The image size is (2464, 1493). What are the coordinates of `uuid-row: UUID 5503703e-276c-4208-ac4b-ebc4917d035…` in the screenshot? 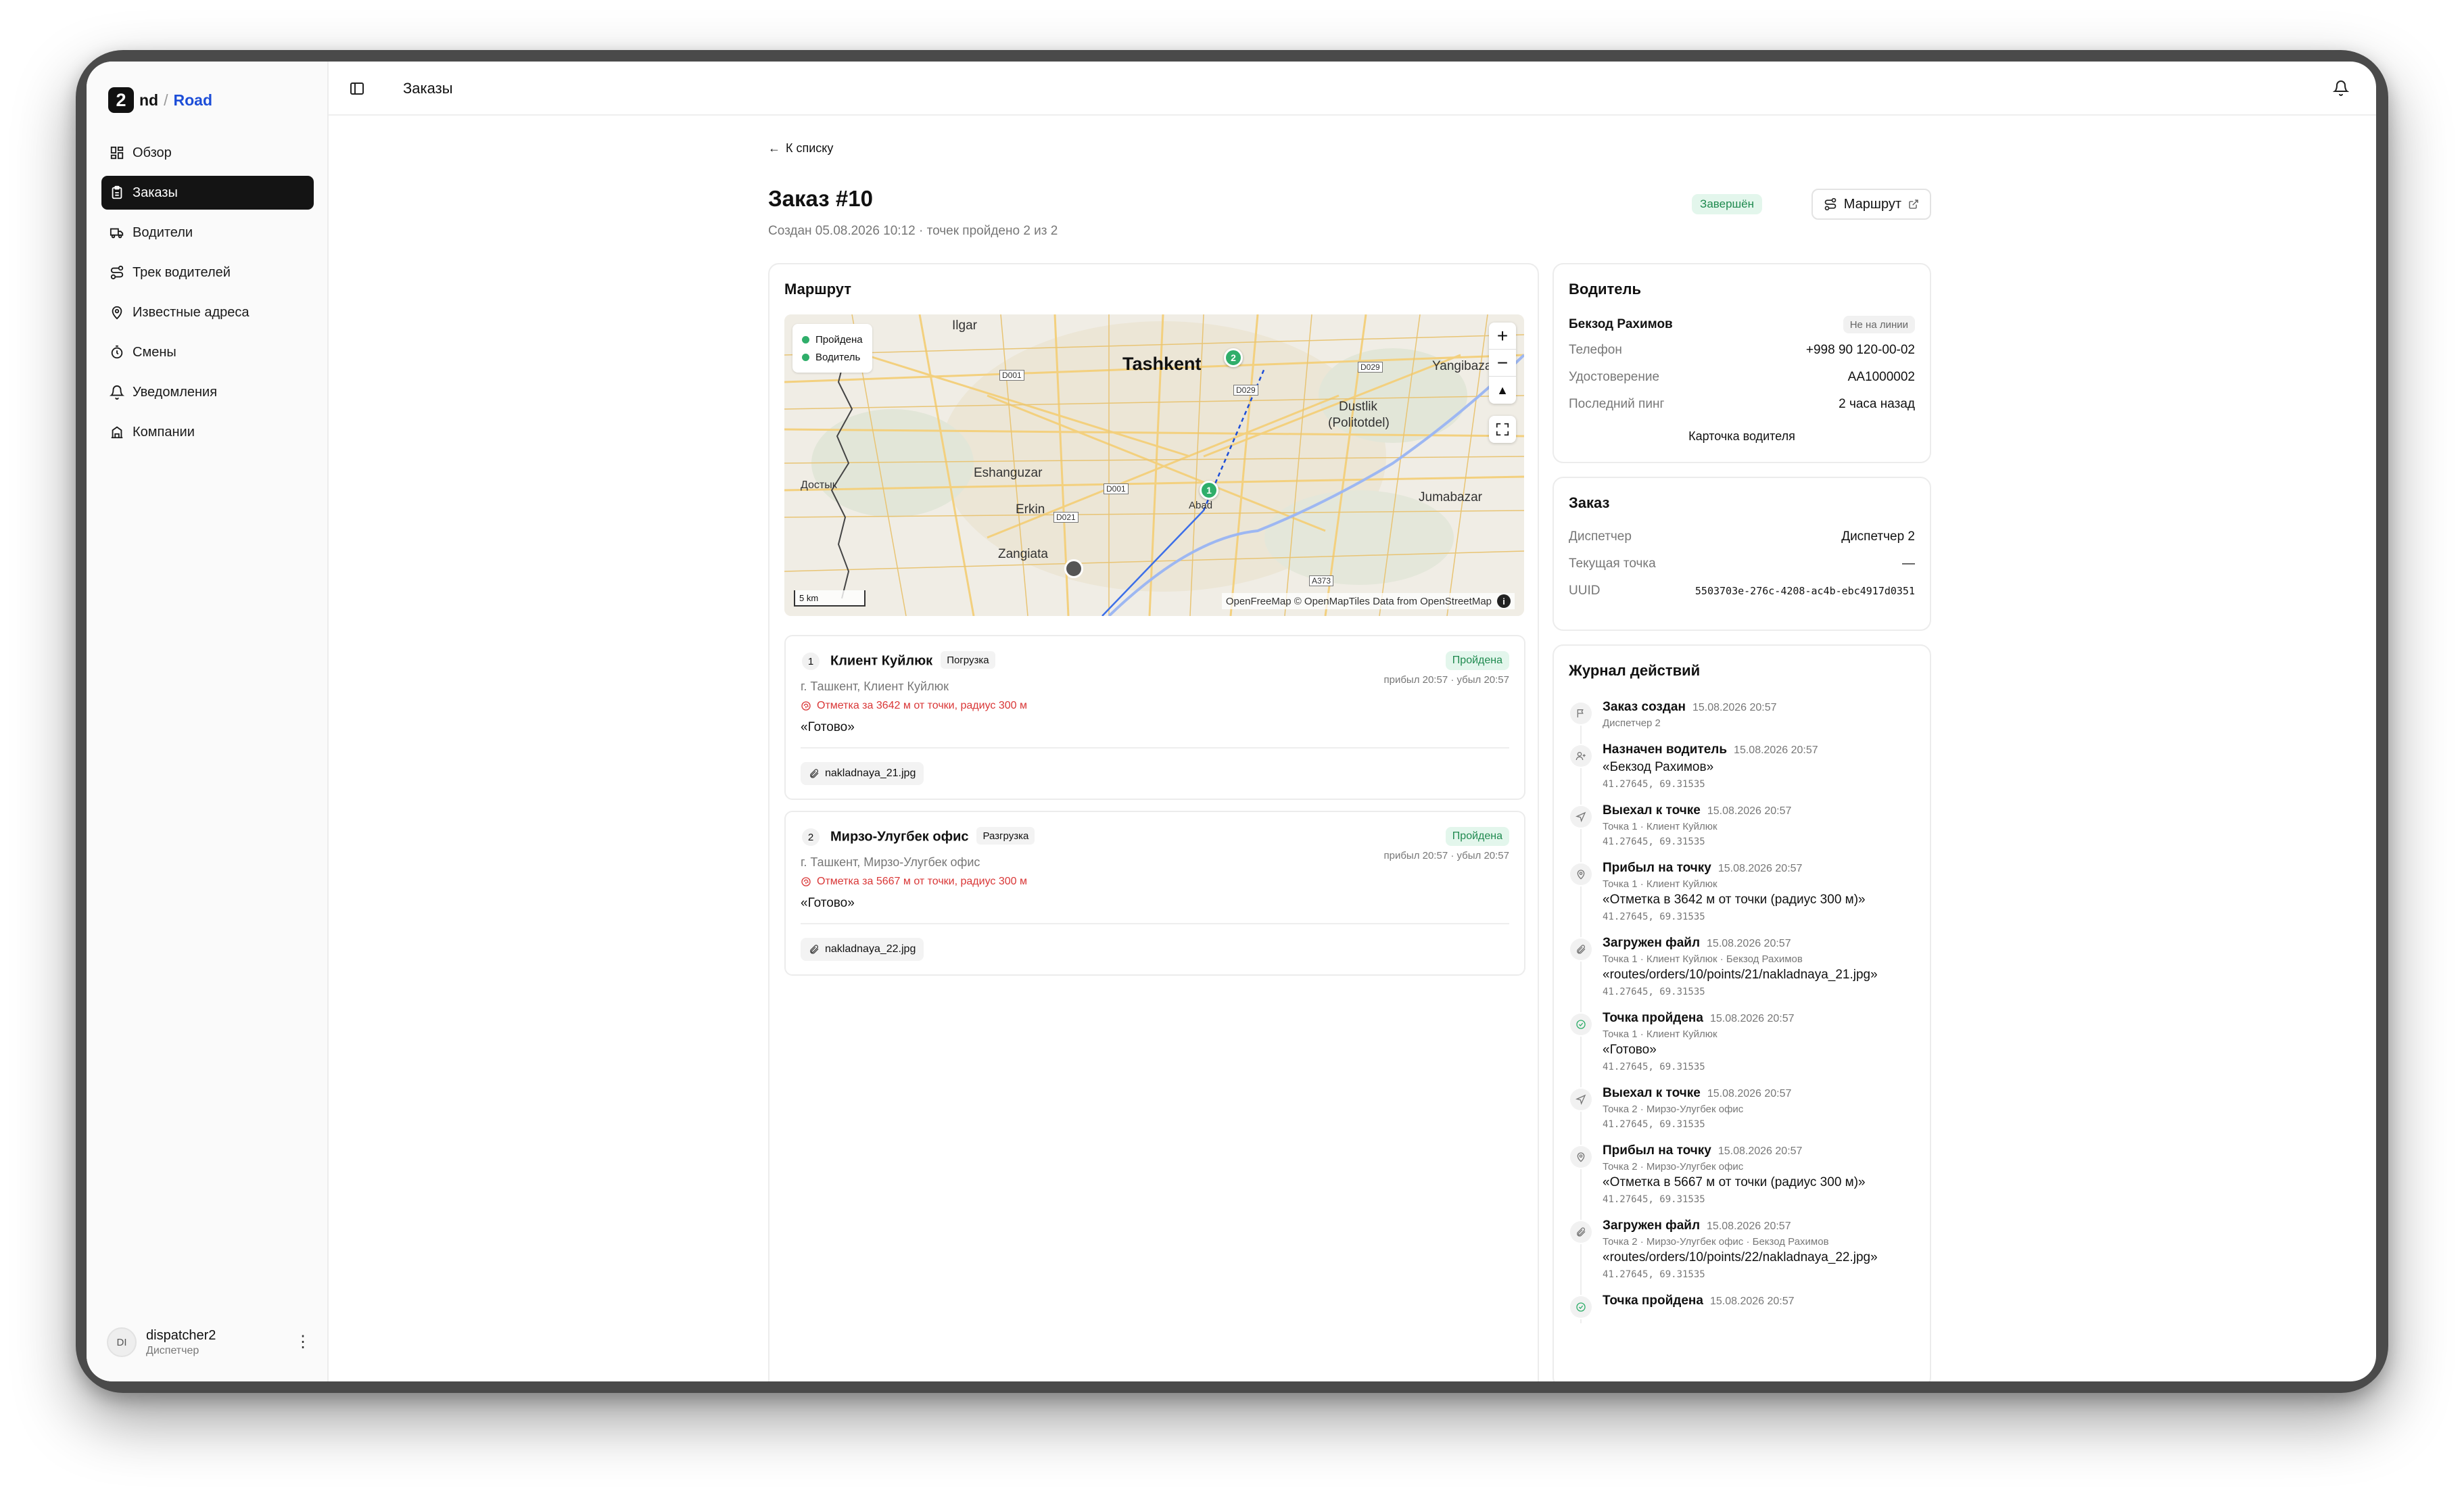 It's located at (1742, 591).